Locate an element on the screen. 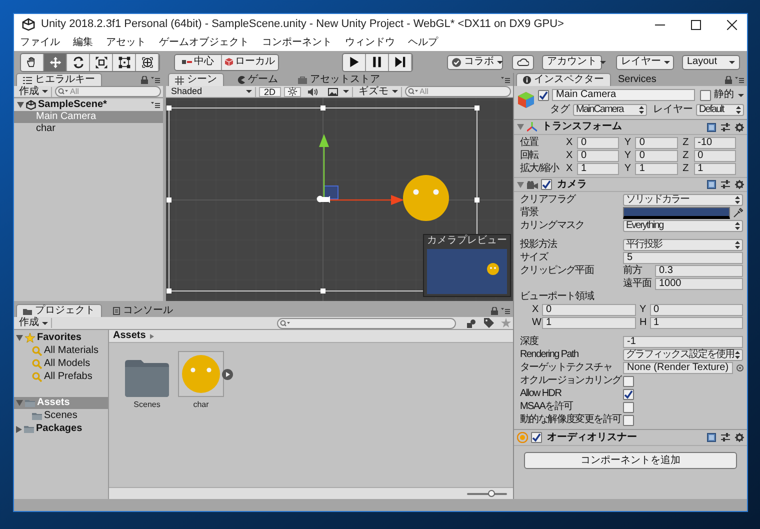  2d-toggle: 2D is located at coordinates (270, 91).